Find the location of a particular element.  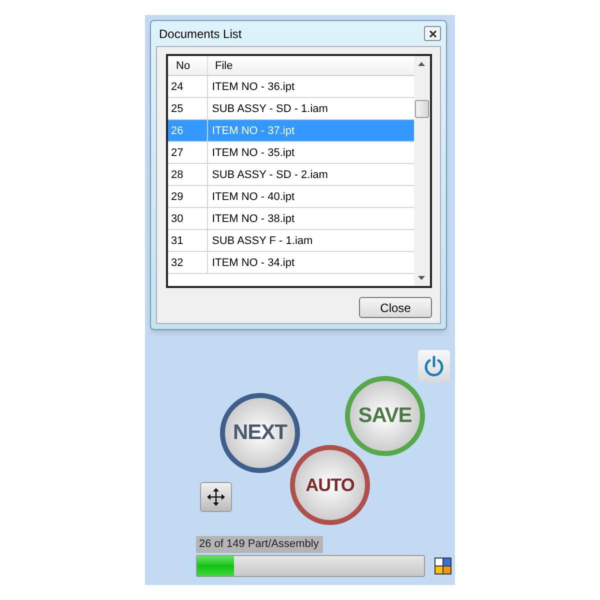

move-button is located at coordinates (216, 497).